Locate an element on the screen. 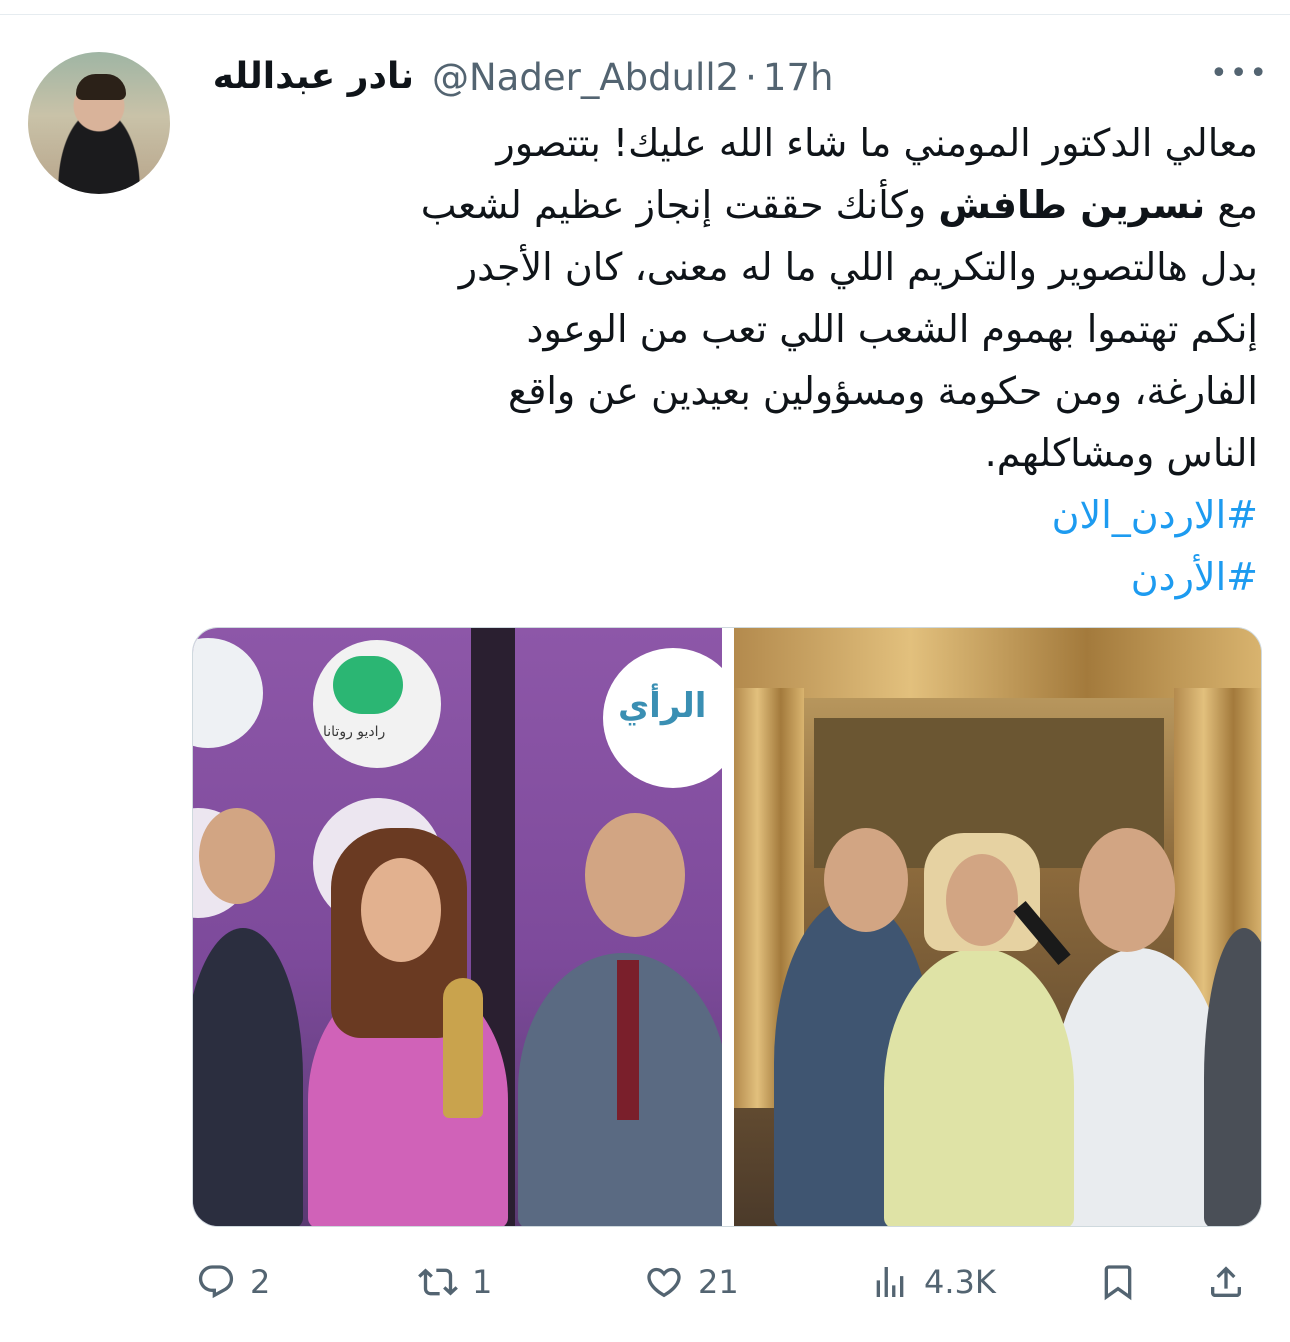 The image size is (1290, 1342). retweet-icon is located at coordinates (438, 1282).